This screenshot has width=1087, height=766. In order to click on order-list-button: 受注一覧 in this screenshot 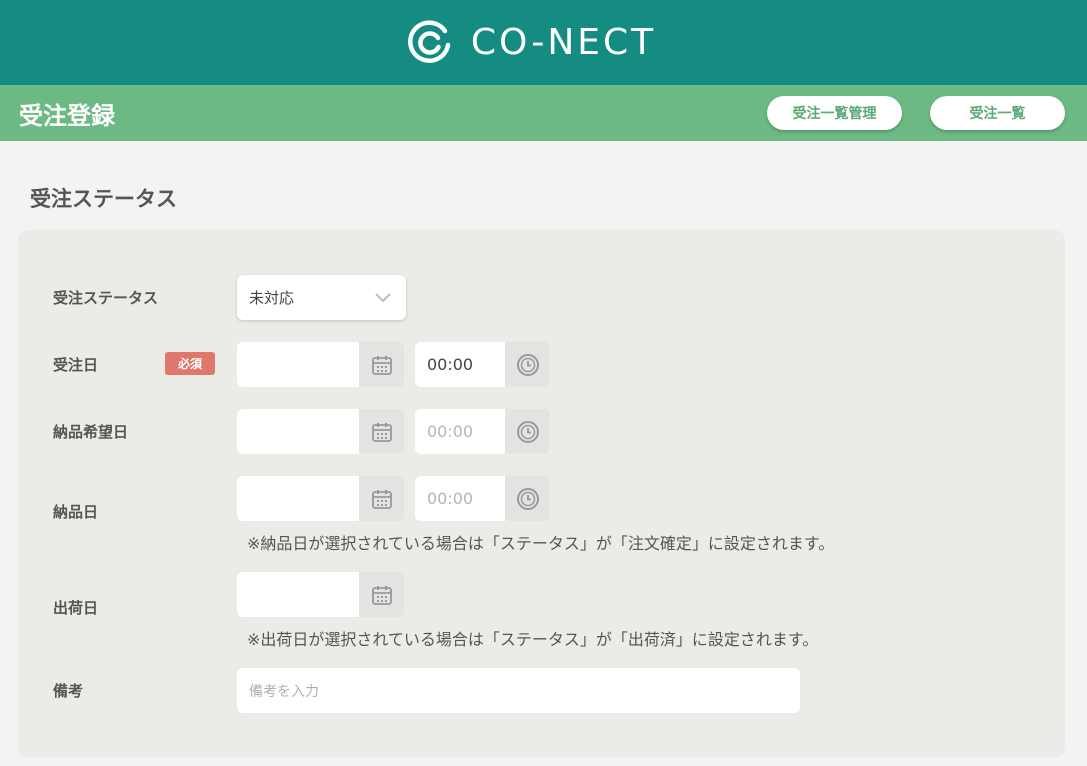, I will do `click(997, 113)`.